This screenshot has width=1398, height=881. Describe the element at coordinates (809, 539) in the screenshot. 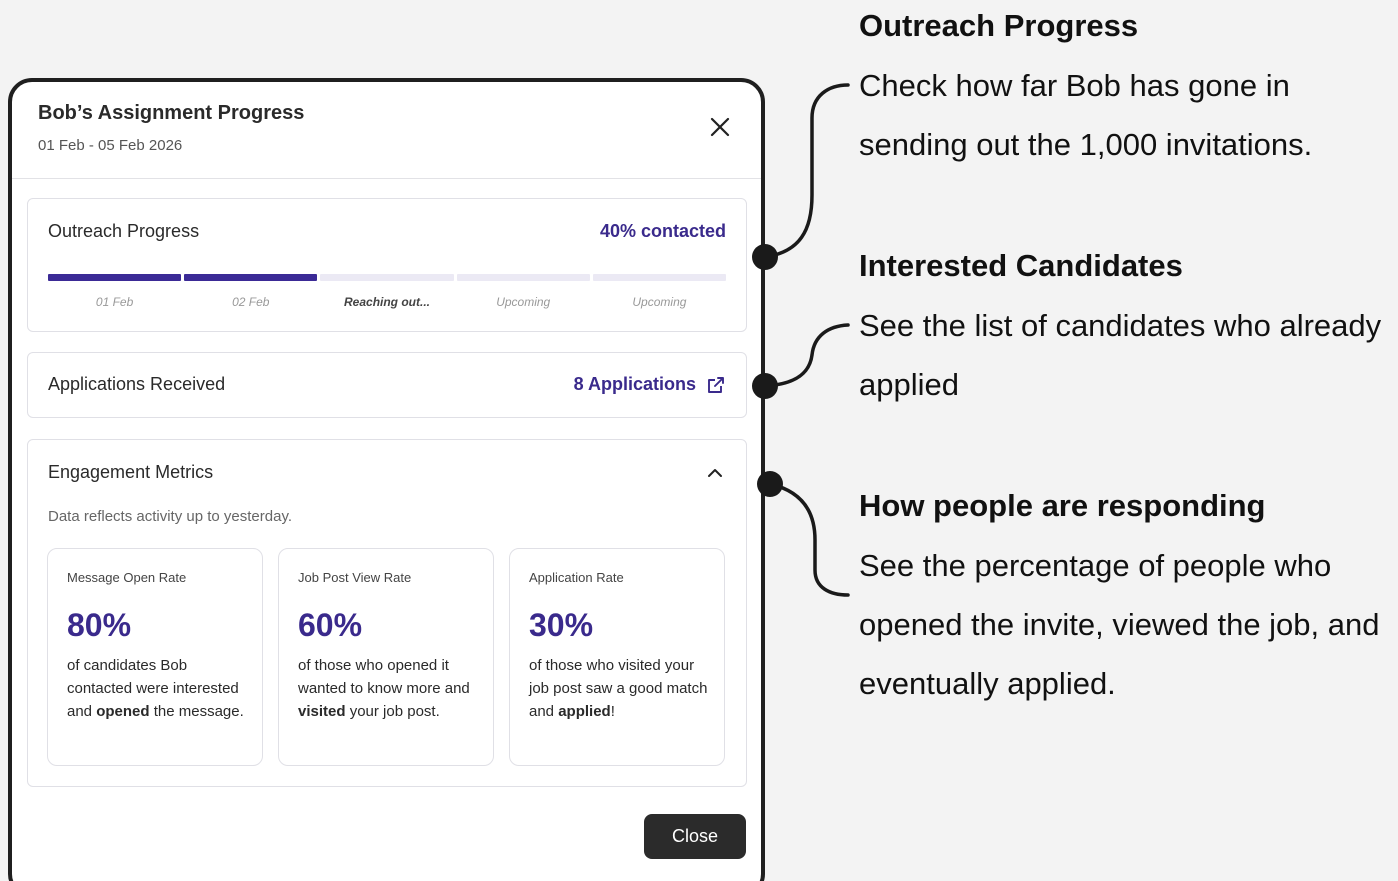

I see `connector-responding` at that location.